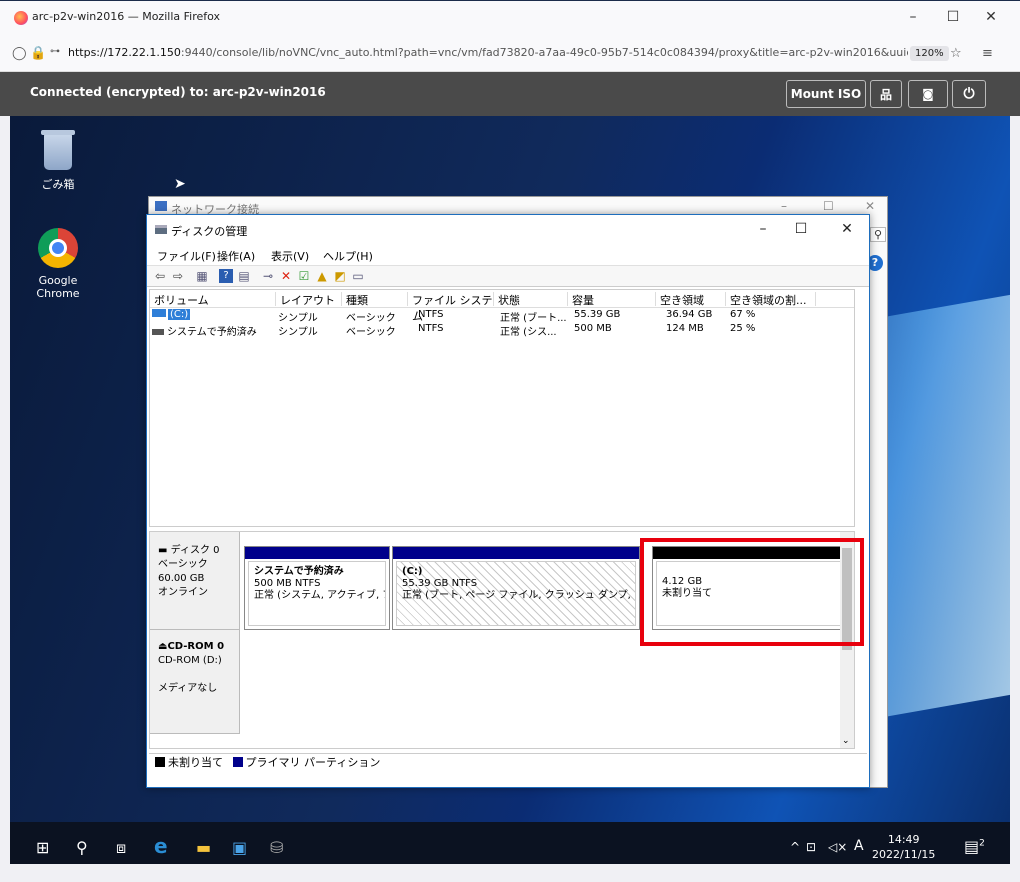 This screenshot has height=882, width=1020. Describe the element at coordinates (846, 741) in the screenshot. I see `scroll-down-icon: ⌄` at that location.